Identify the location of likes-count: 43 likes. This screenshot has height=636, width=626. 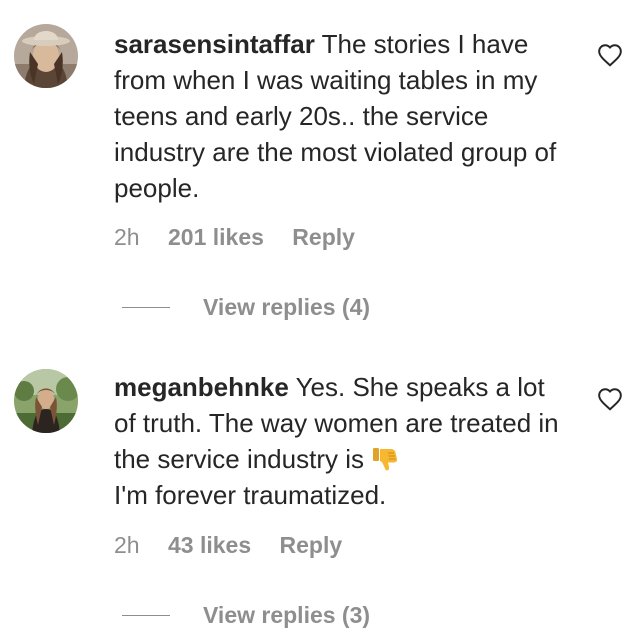
(209, 545).